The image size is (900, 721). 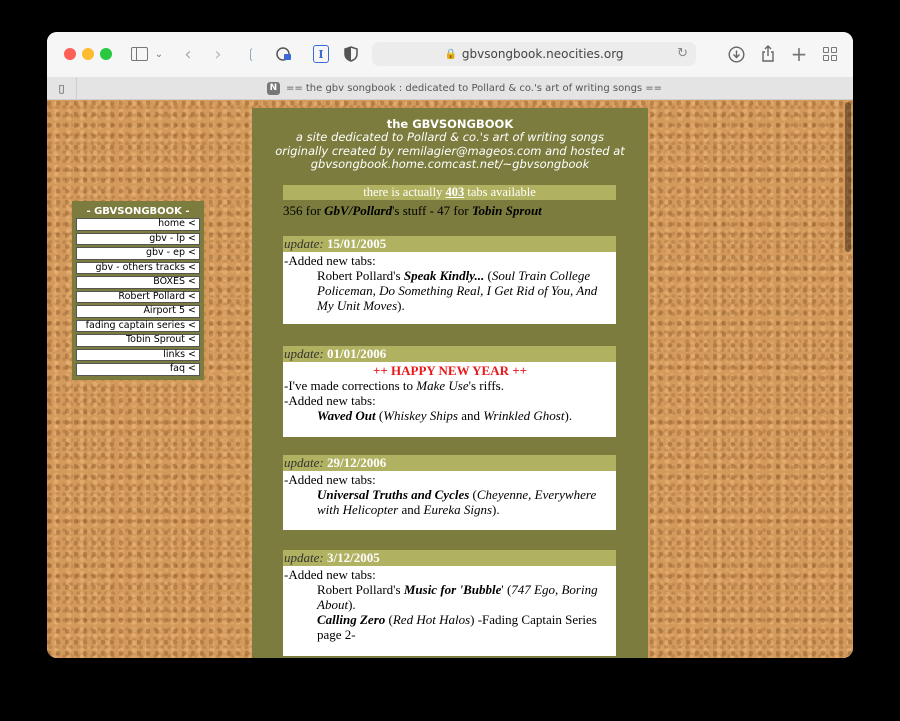 What do you see at coordinates (350, 385) in the screenshot?
I see `entry-text: -I've made corrections to` at bounding box center [350, 385].